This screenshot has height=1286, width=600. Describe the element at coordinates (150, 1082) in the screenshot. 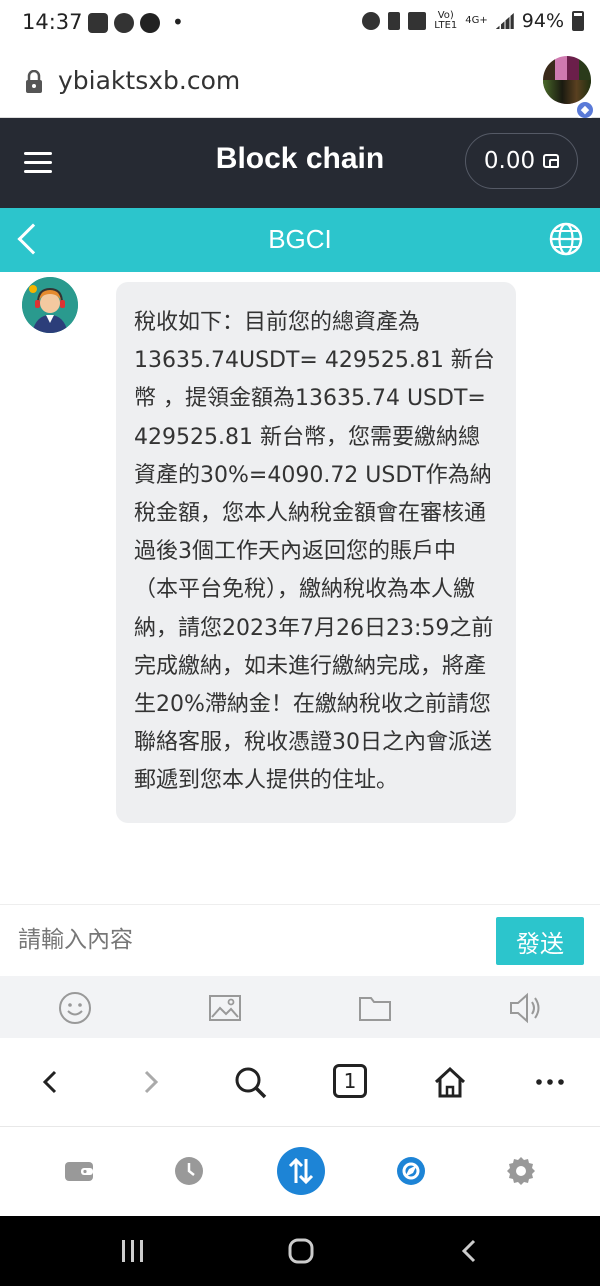

I see `browser-forward-icon` at that location.